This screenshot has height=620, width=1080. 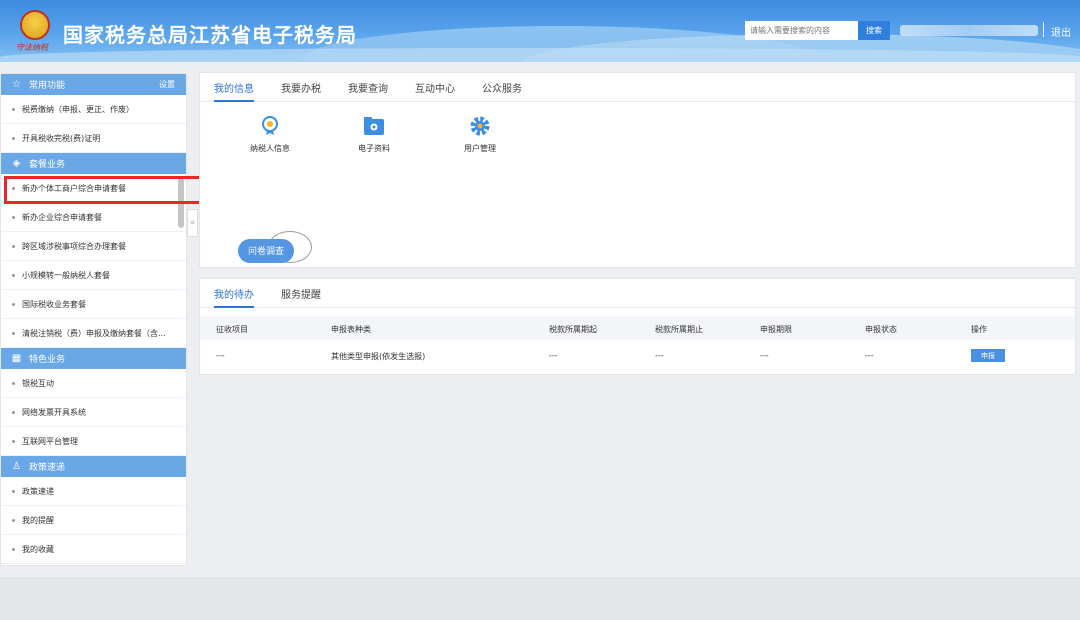 I want to click on survey-label: 问卷调查, so click(x=265, y=252).